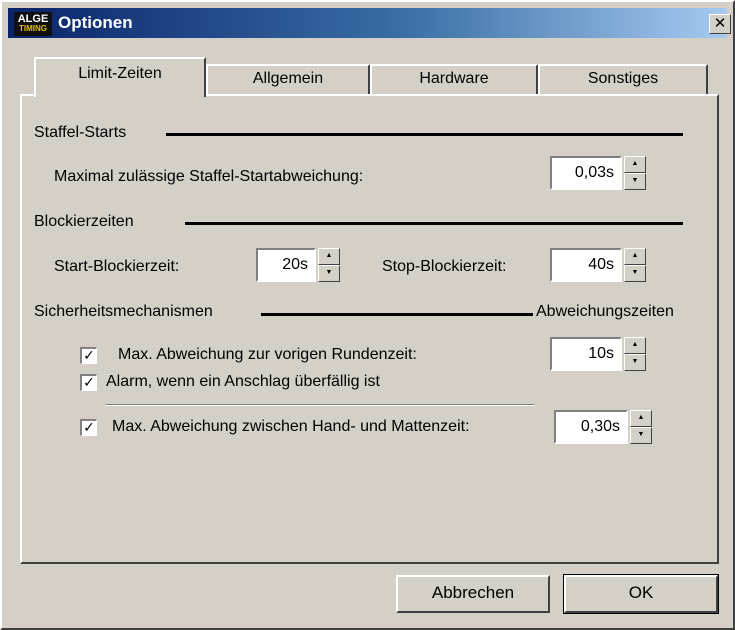 This screenshot has height=630, width=735. Describe the element at coordinates (586, 265) in the screenshot. I see `stop-blockierzeit-input: 40s` at that location.